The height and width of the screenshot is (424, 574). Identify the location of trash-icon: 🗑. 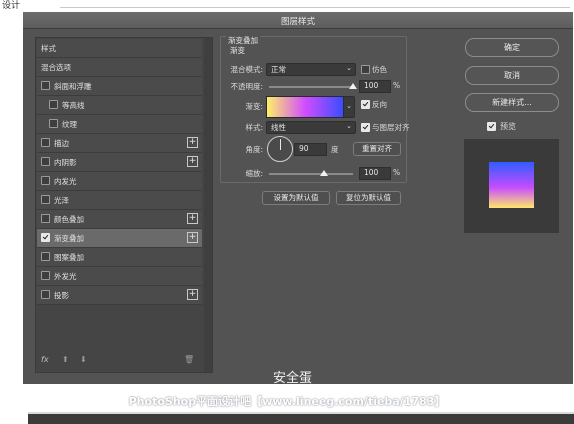
(189, 359).